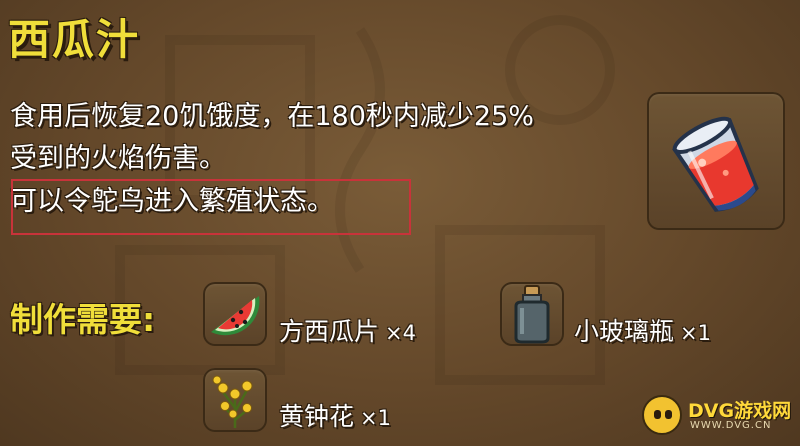 The width and height of the screenshot is (800, 446). Describe the element at coordinates (83, 319) in the screenshot. I see `recipe-label: 制作需要:` at that location.